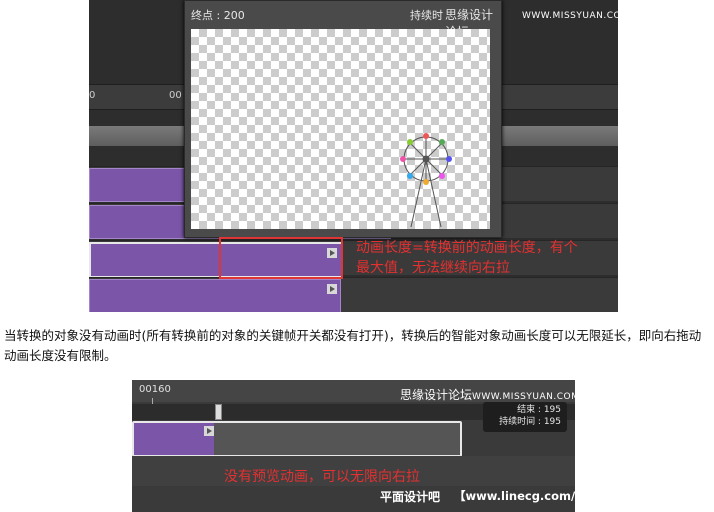 The image size is (714, 512). I want to click on annotation-line-1: 动画长度=转换前的动画长度，有个, so click(467, 248).